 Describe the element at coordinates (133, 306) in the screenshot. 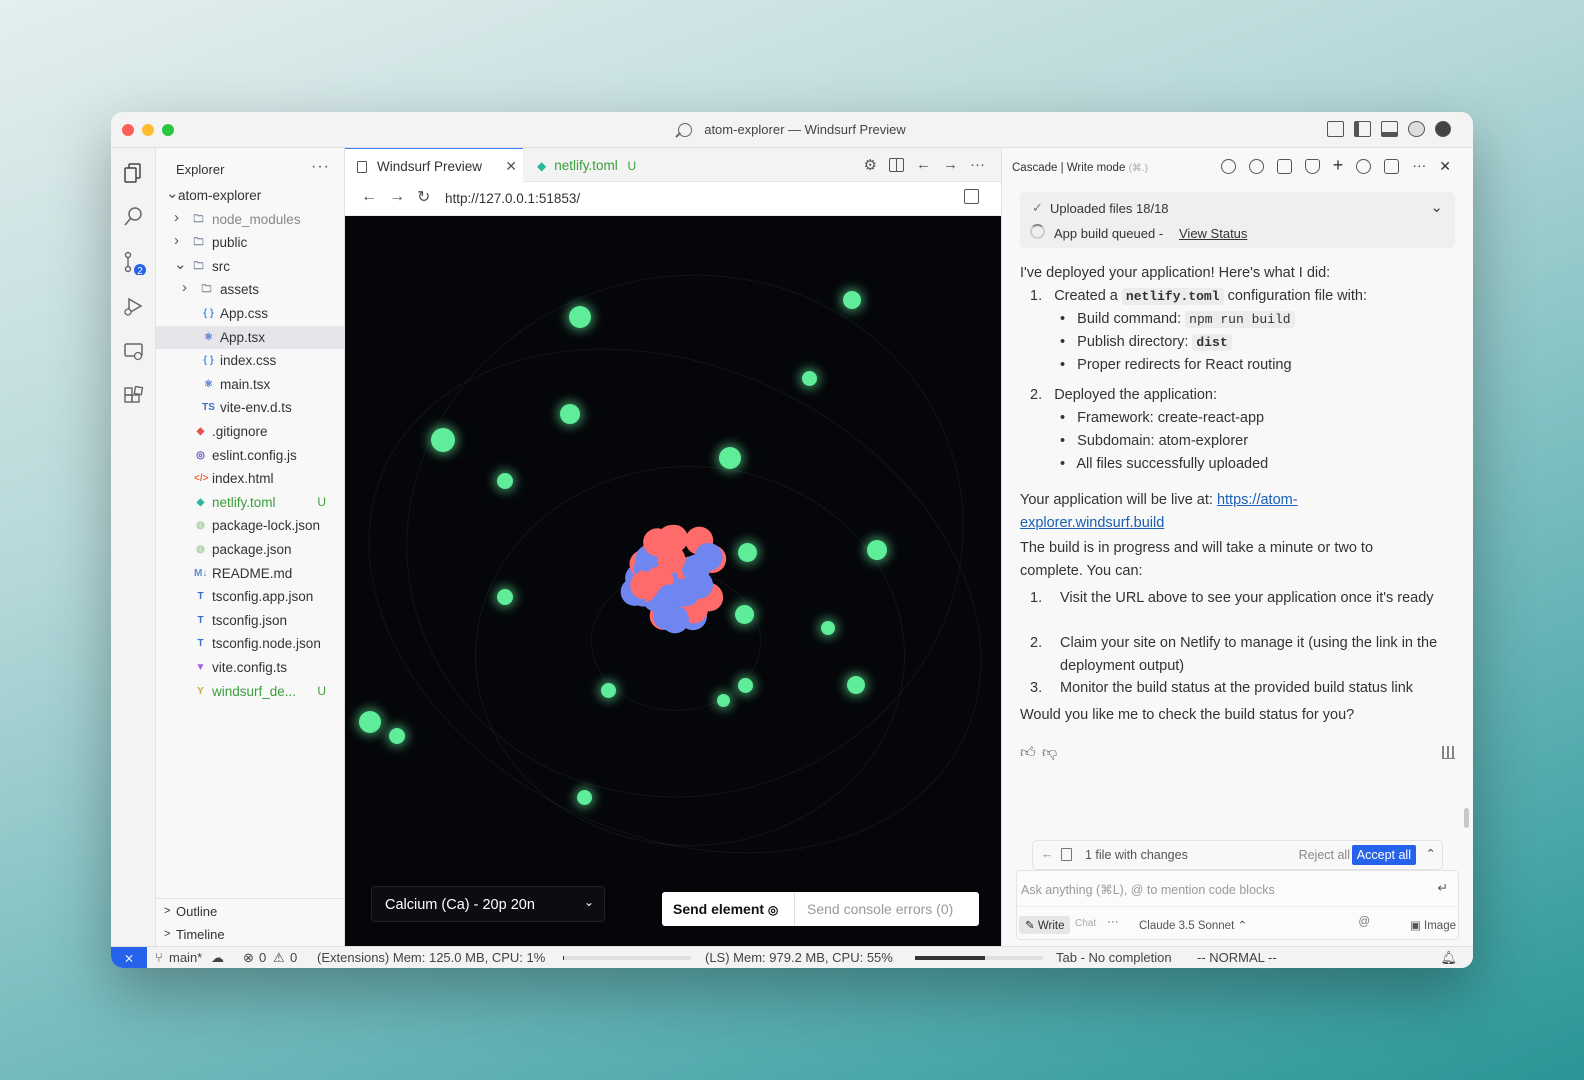

I see `run-debug-icon` at that location.